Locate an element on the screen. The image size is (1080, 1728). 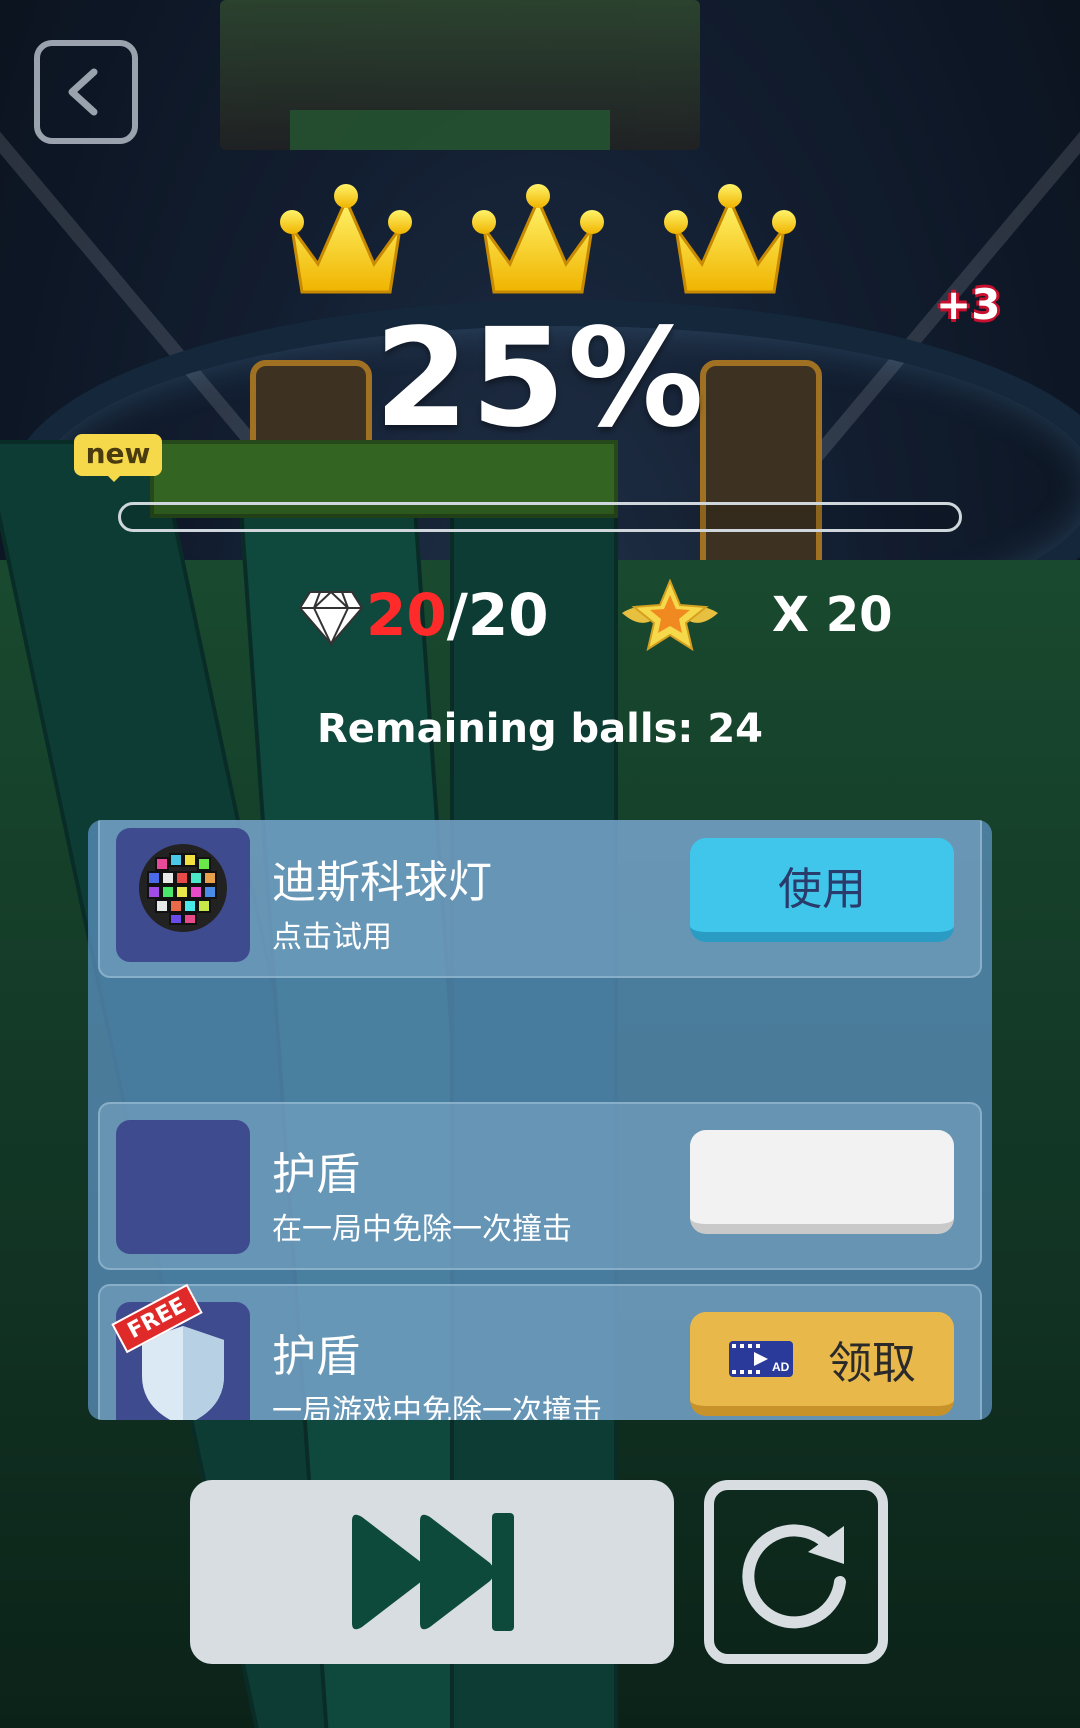
shop-item-shield: 护盾 在一局中免除一次撞击 is located at coordinates (540, 1186).